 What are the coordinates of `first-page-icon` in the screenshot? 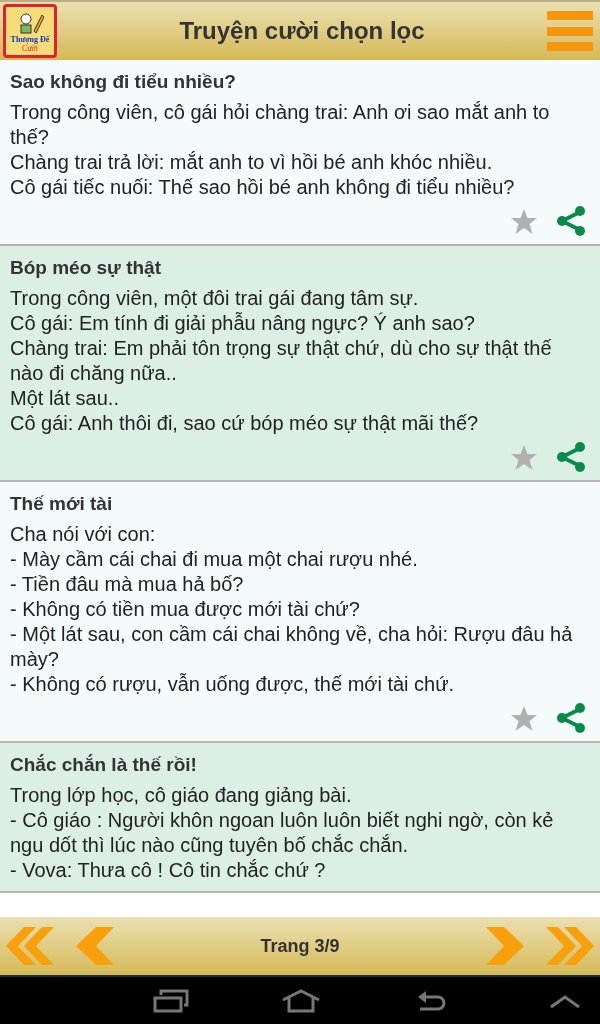 It's located at (30, 946).